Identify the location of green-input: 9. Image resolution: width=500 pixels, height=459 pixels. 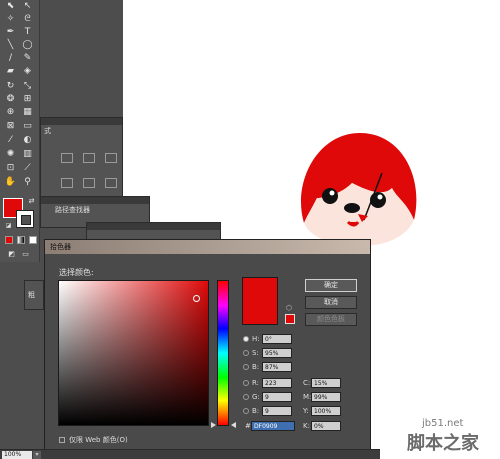
(277, 397).